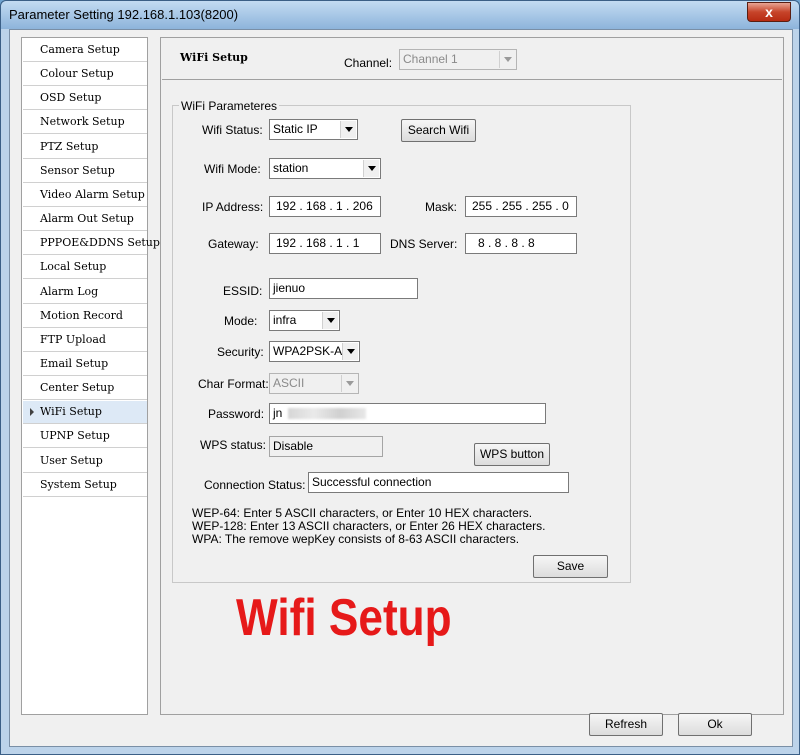  What do you see at coordinates (233, 244) in the screenshot?
I see `gateway-label: Gateway:` at bounding box center [233, 244].